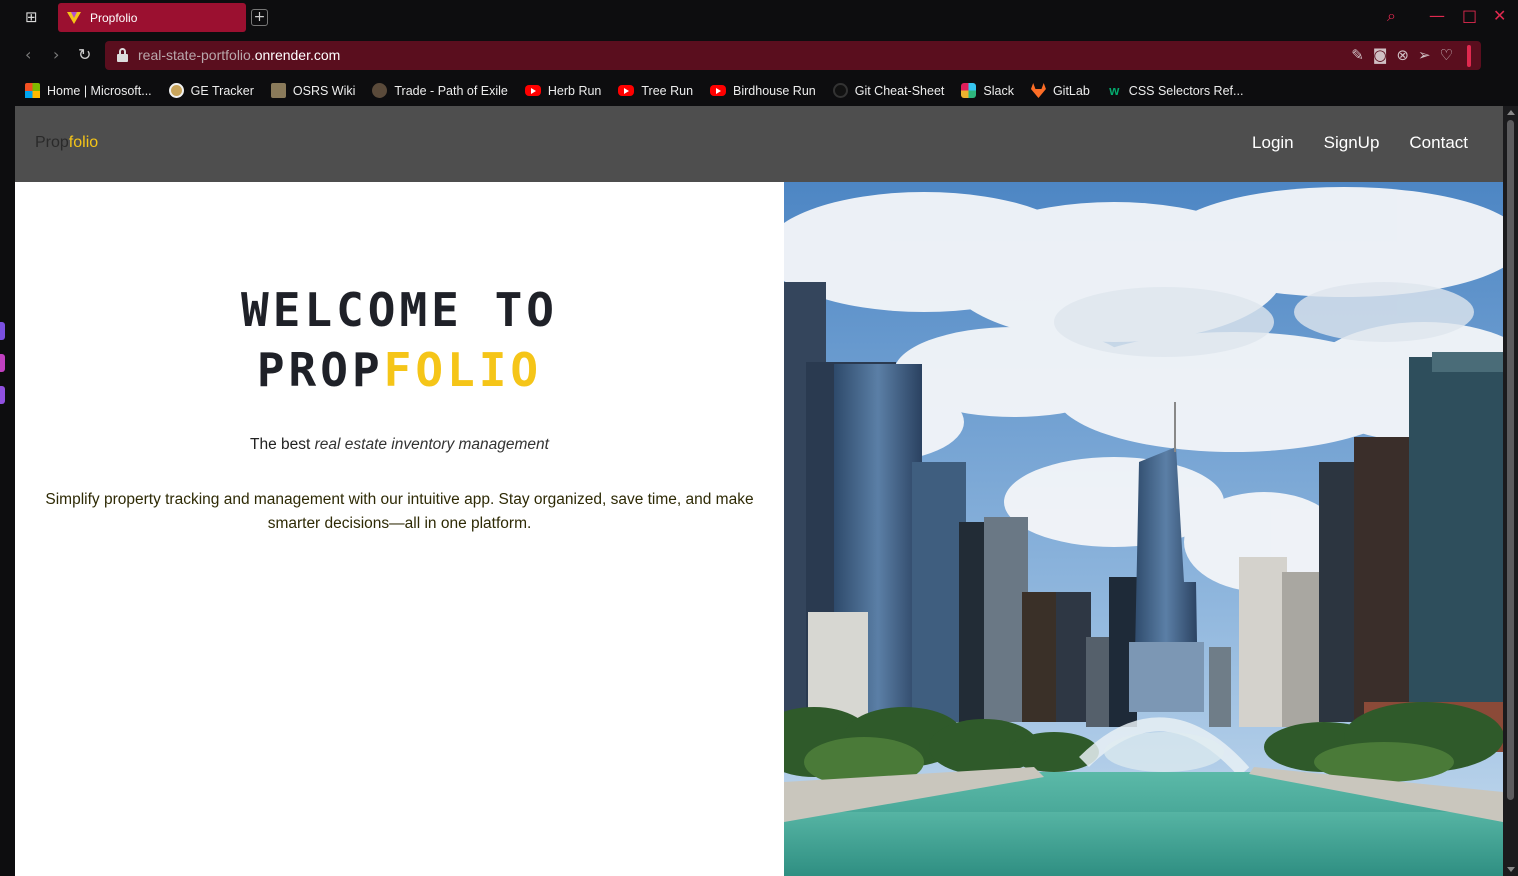 This screenshot has width=1518, height=876. I want to click on tab-bar: ⊞ Propfolio + ⌕ — □ ✕, so click(766, 18).